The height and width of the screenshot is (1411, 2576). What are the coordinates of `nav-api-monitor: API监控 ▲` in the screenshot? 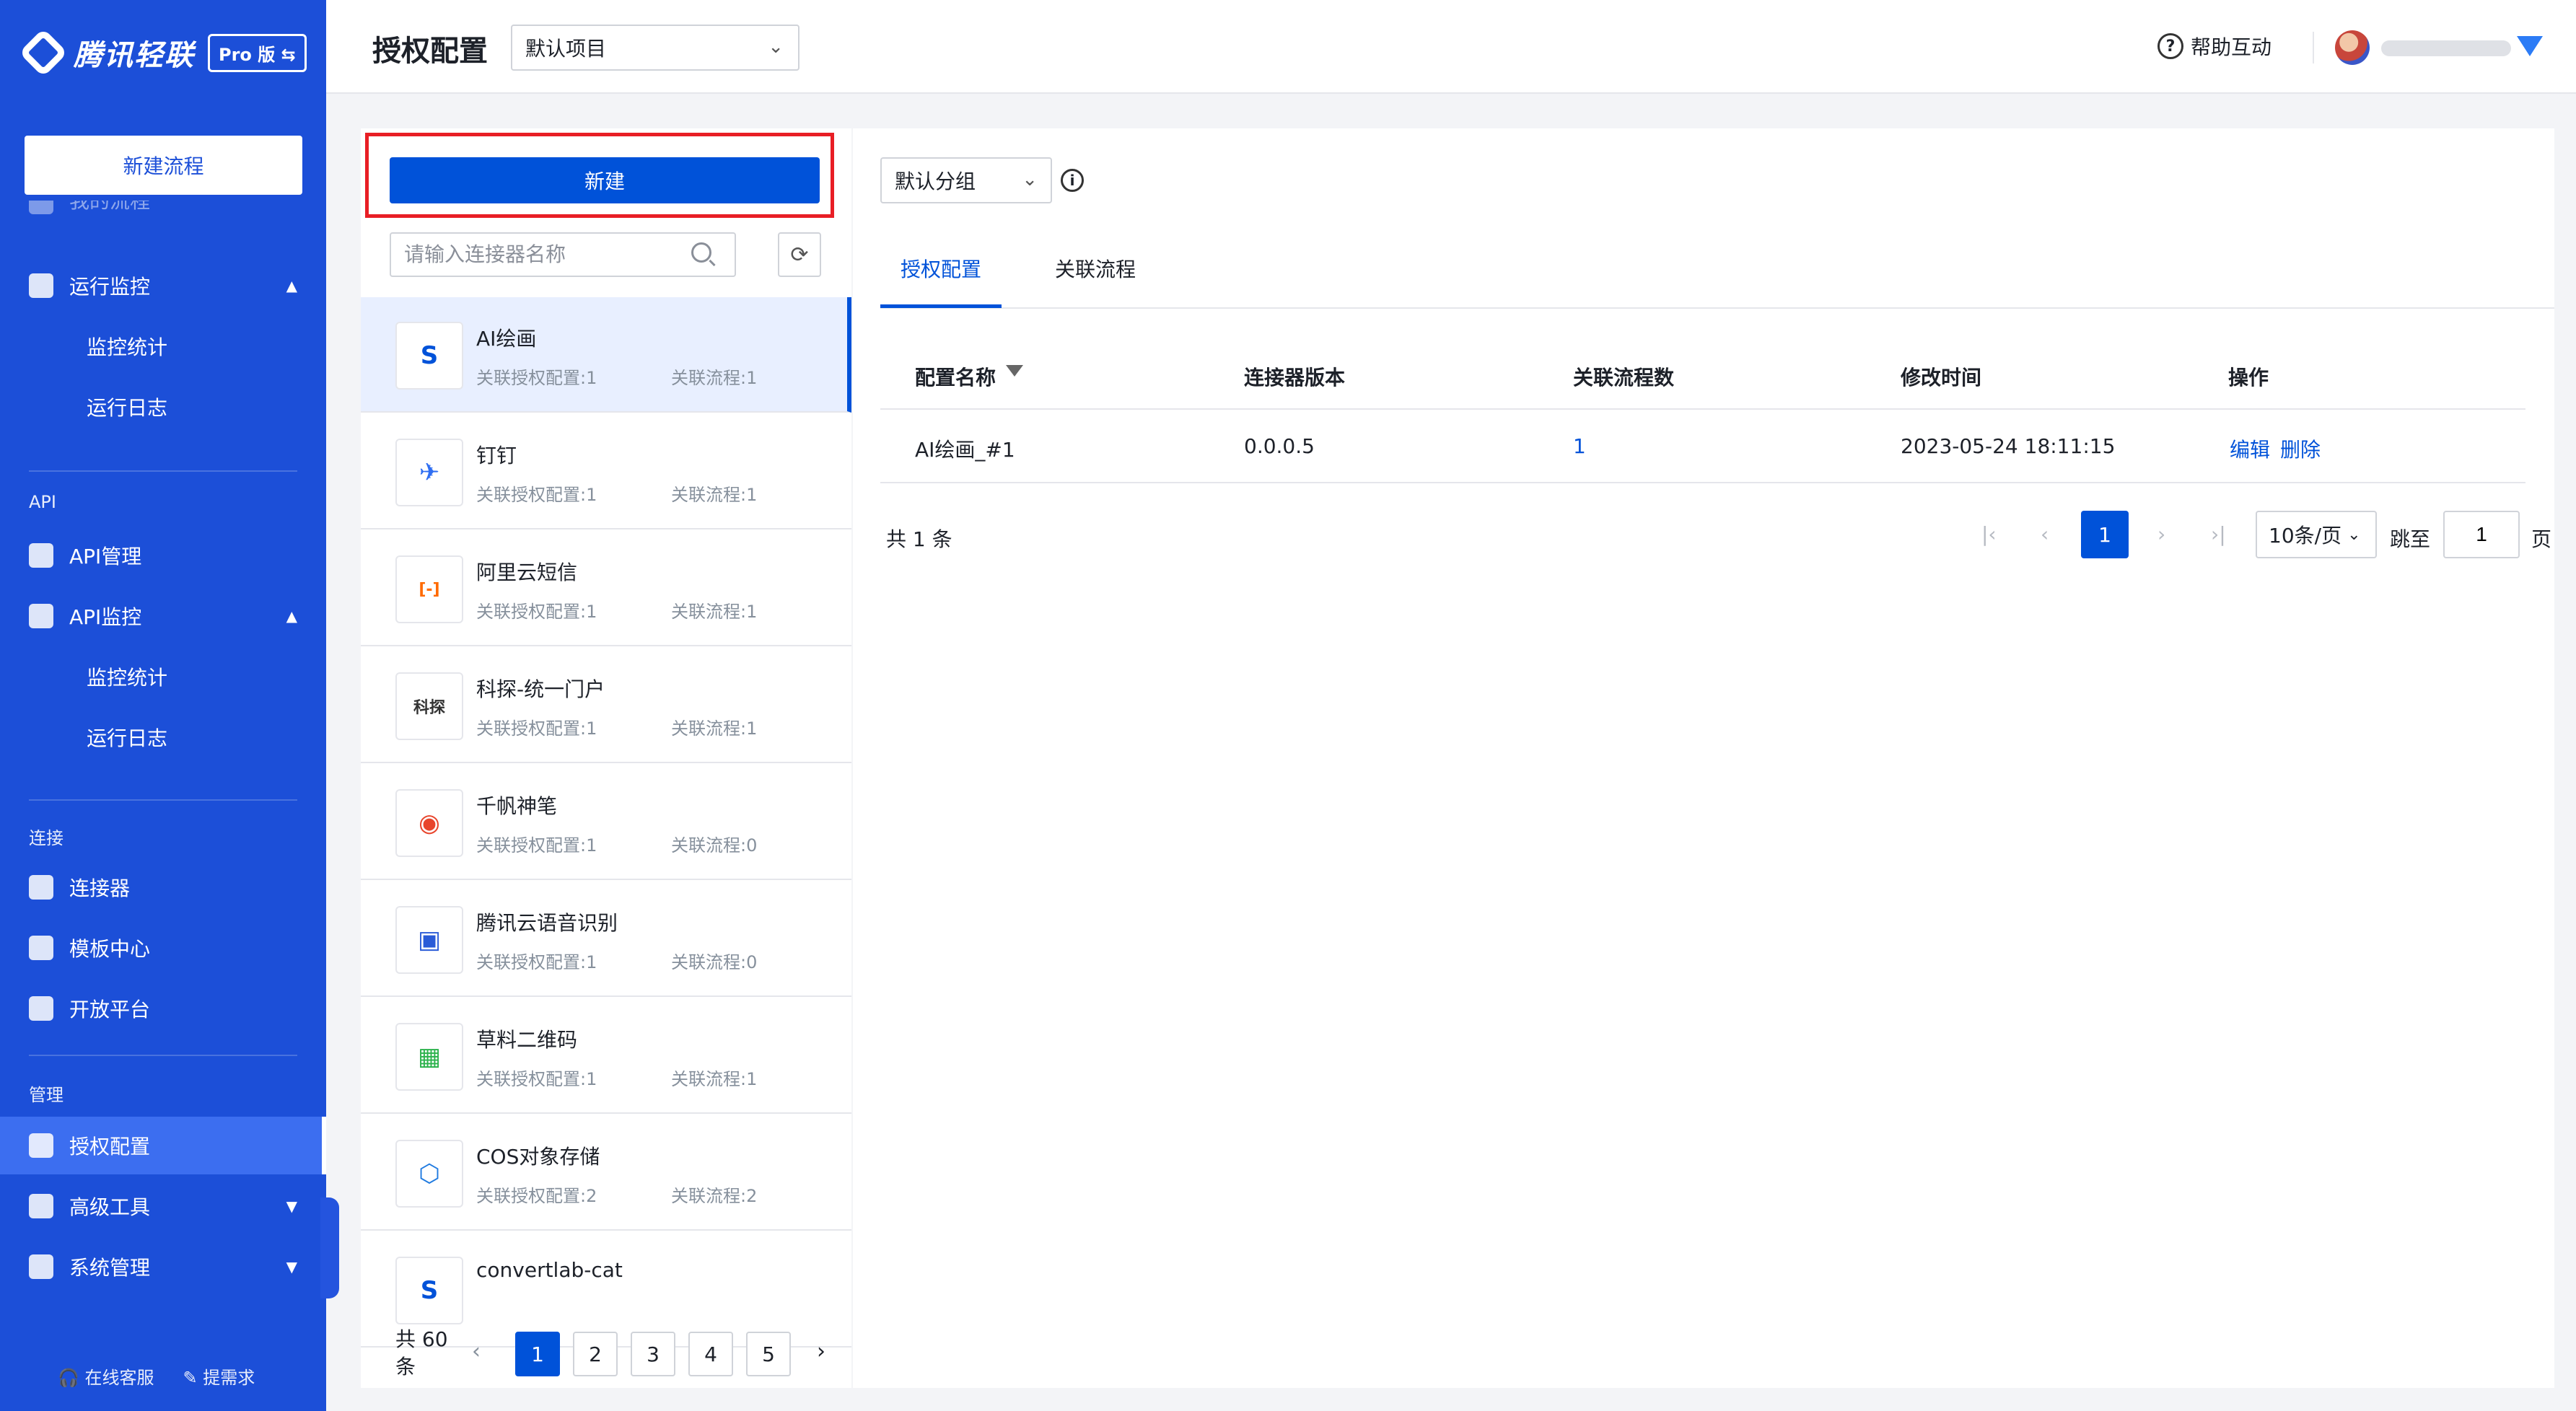 It's located at (163, 616).